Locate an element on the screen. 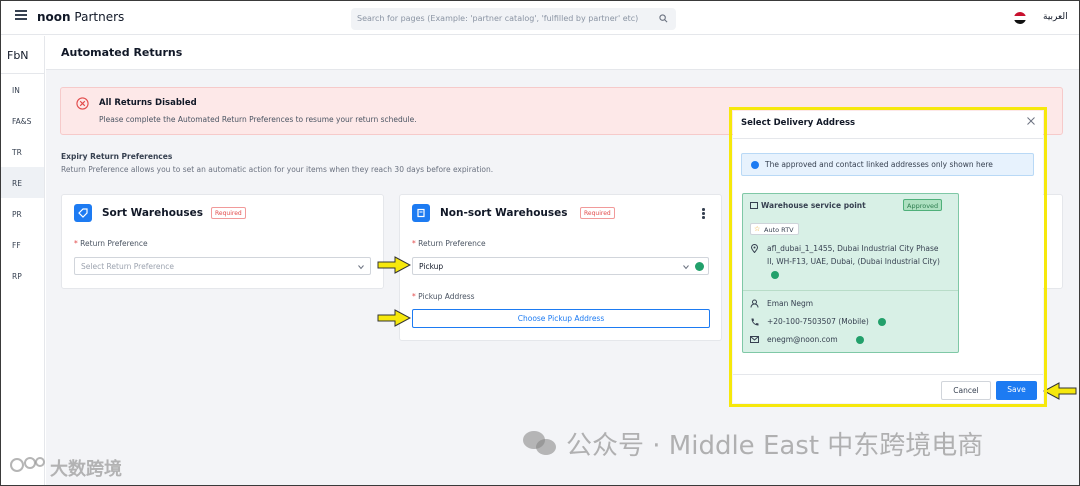 This screenshot has width=1080, height=486. cancel-button: Cancel is located at coordinates (966, 390).